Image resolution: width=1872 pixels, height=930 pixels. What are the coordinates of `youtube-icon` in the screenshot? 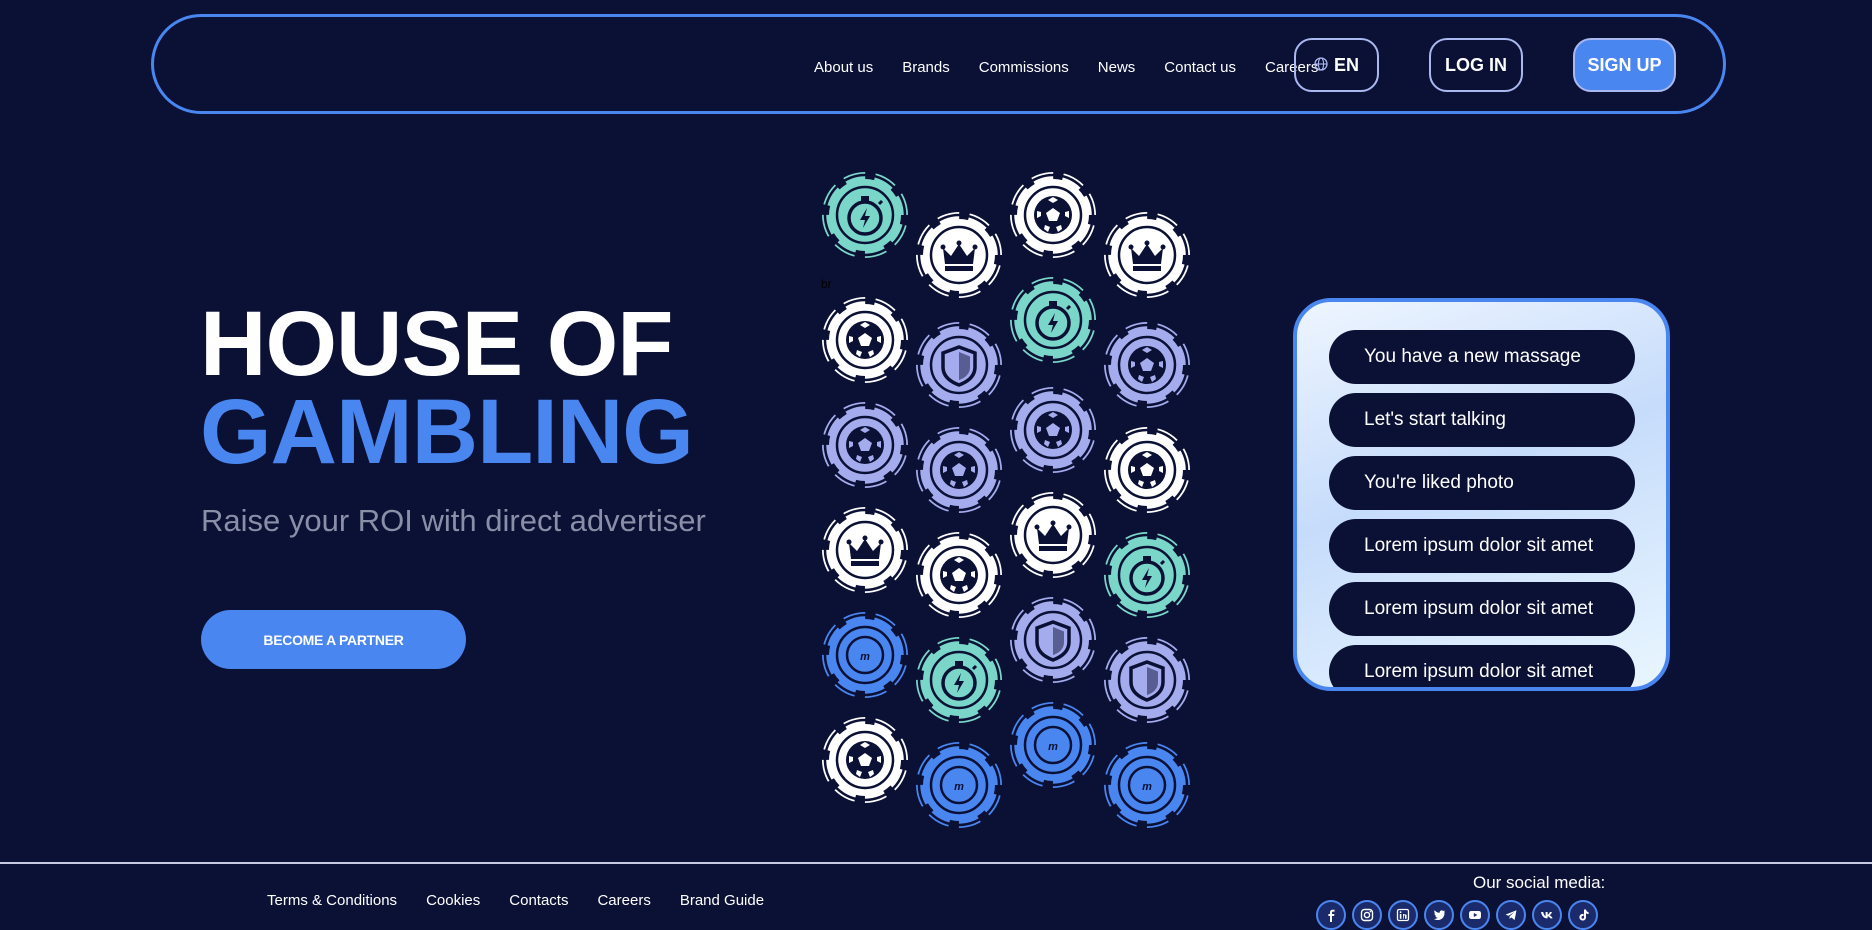 It's located at (1475, 915).